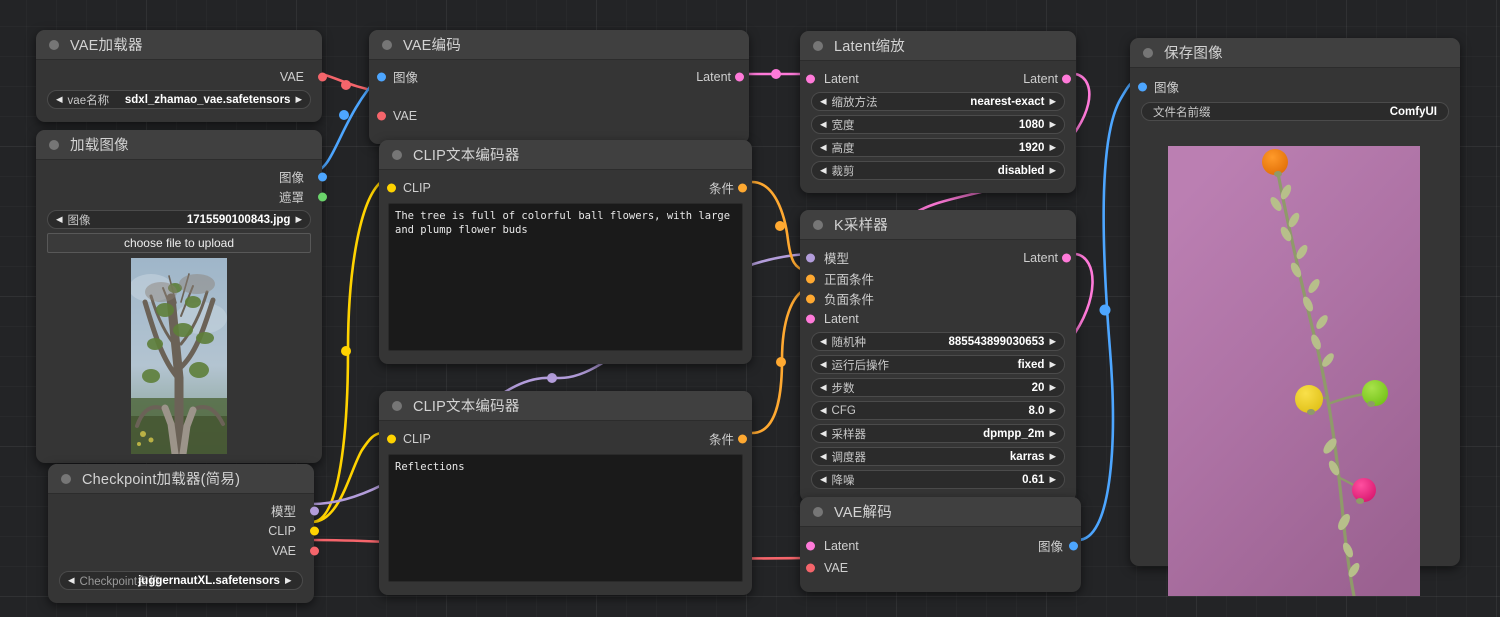  Describe the element at coordinates (938, 298) in the screenshot. I see `input-slot-negative: 负面条件` at that location.